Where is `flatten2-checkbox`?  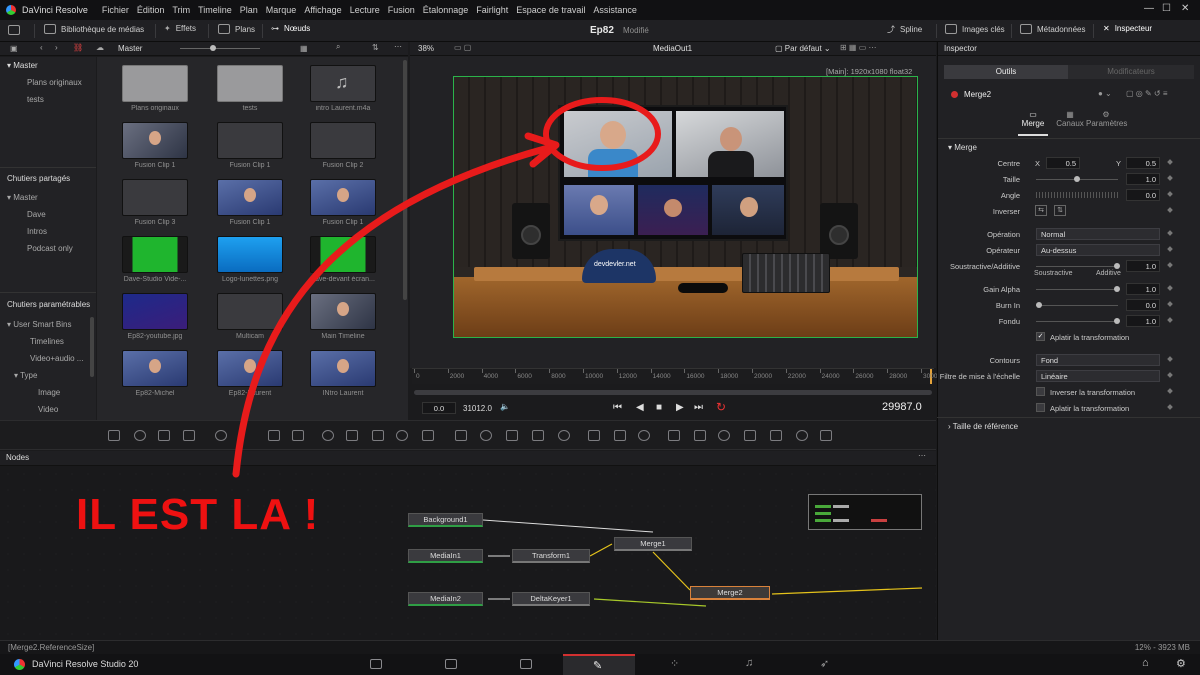
flatten2-checkbox is located at coordinates (1040, 407).